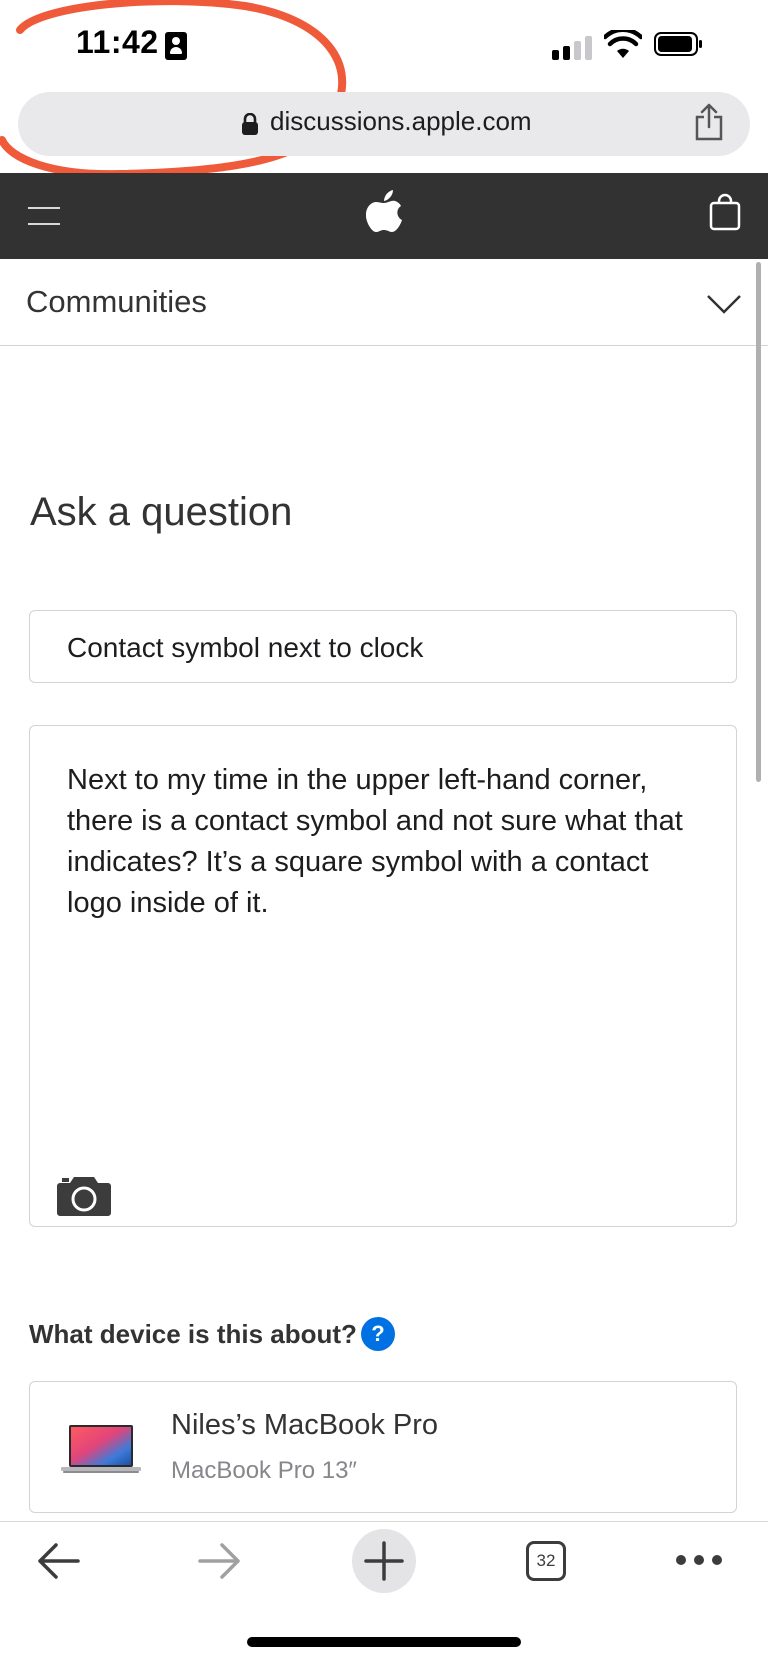  I want to click on status-time: 11:42, so click(117, 42).